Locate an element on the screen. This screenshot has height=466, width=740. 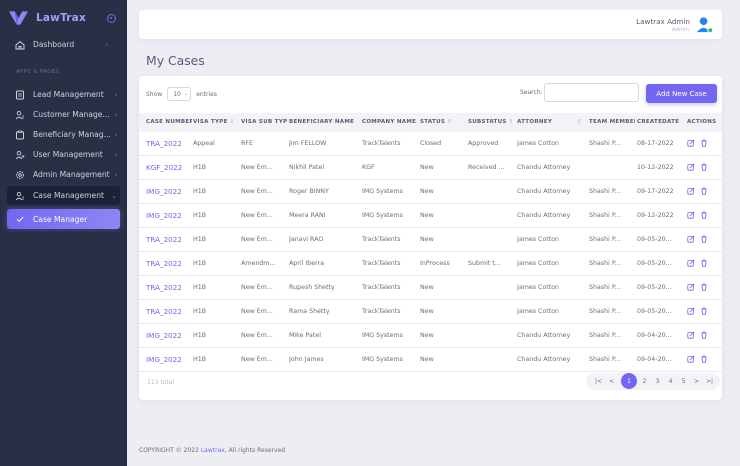
sidebar-item-lead-management: Lead Management › is located at coordinates (63, 94).